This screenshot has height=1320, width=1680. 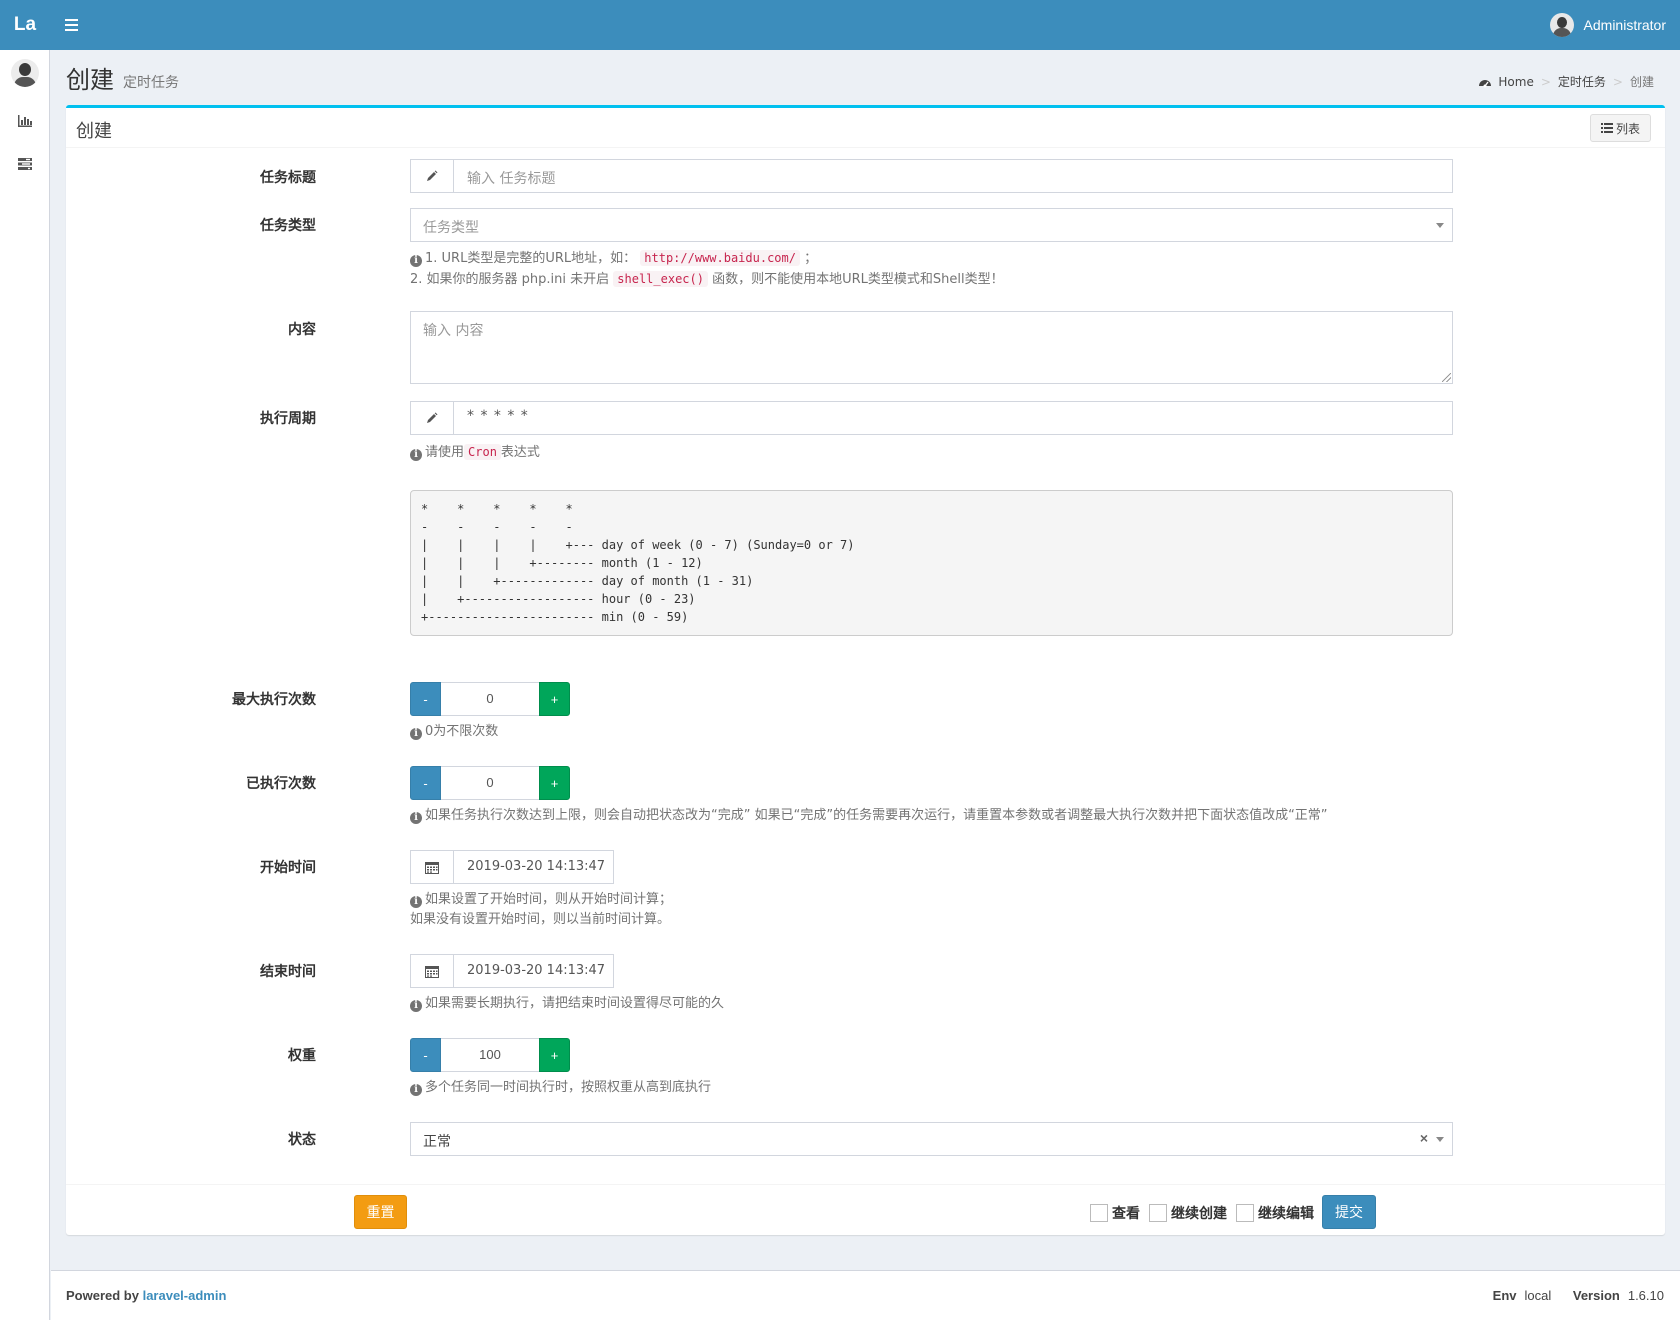 What do you see at coordinates (554, 699) in the screenshot?
I see `max-runs-plus-button: +` at bounding box center [554, 699].